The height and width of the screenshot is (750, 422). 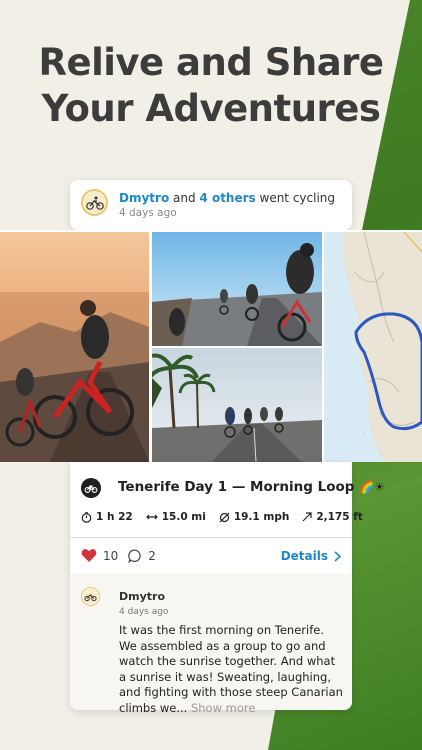 I want to click on stat-elevation: 2,175 ft, so click(x=332, y=517).